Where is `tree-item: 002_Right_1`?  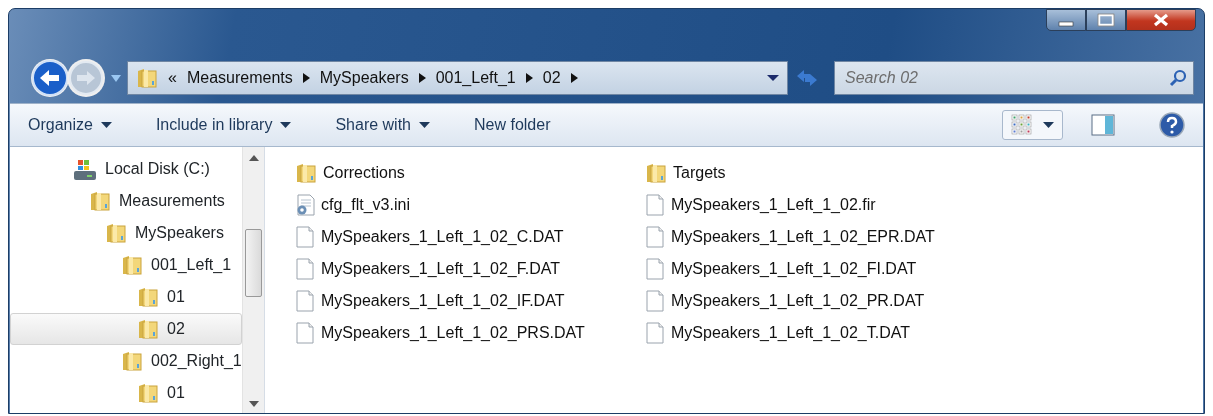
tree-item: 002_Right_1 is located at coordinates (126, 361).